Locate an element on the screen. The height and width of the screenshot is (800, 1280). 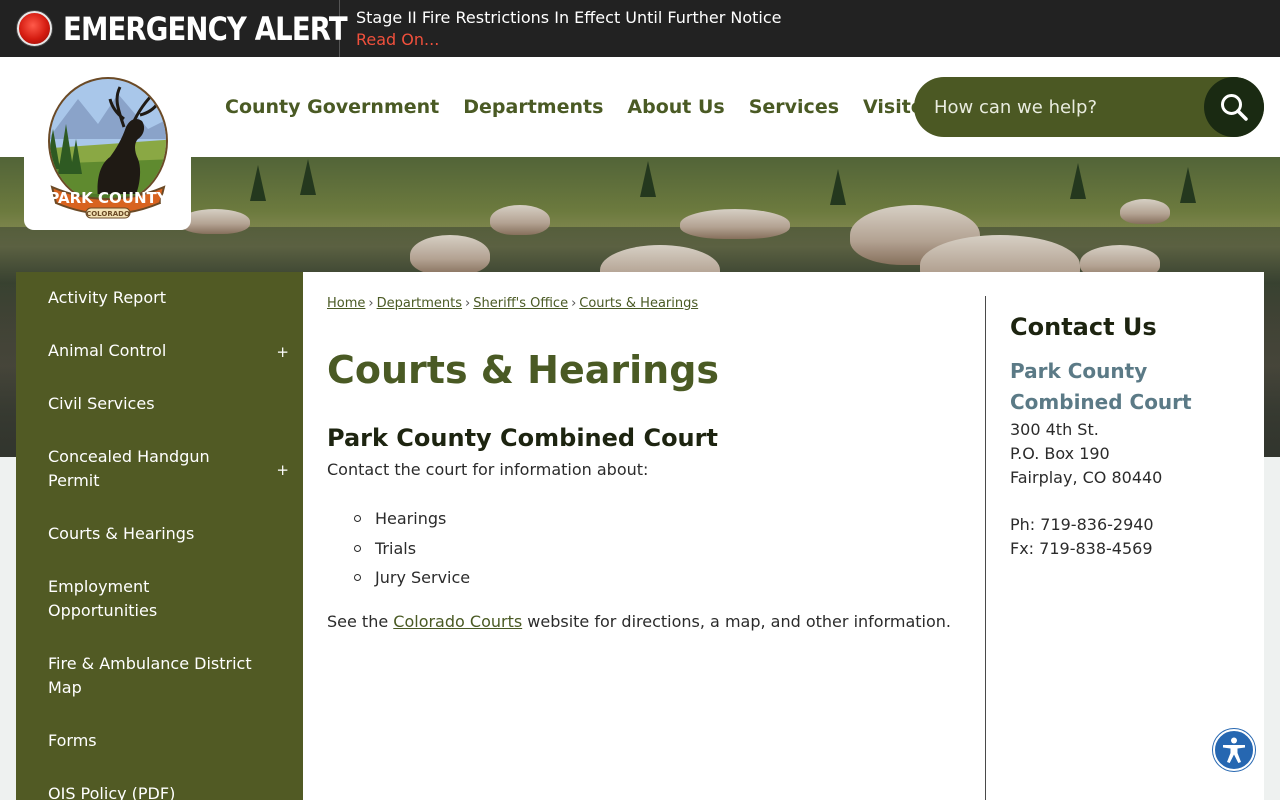
sidebar-item-animal-control: Animal Control + is located at coordinates (159, 351).